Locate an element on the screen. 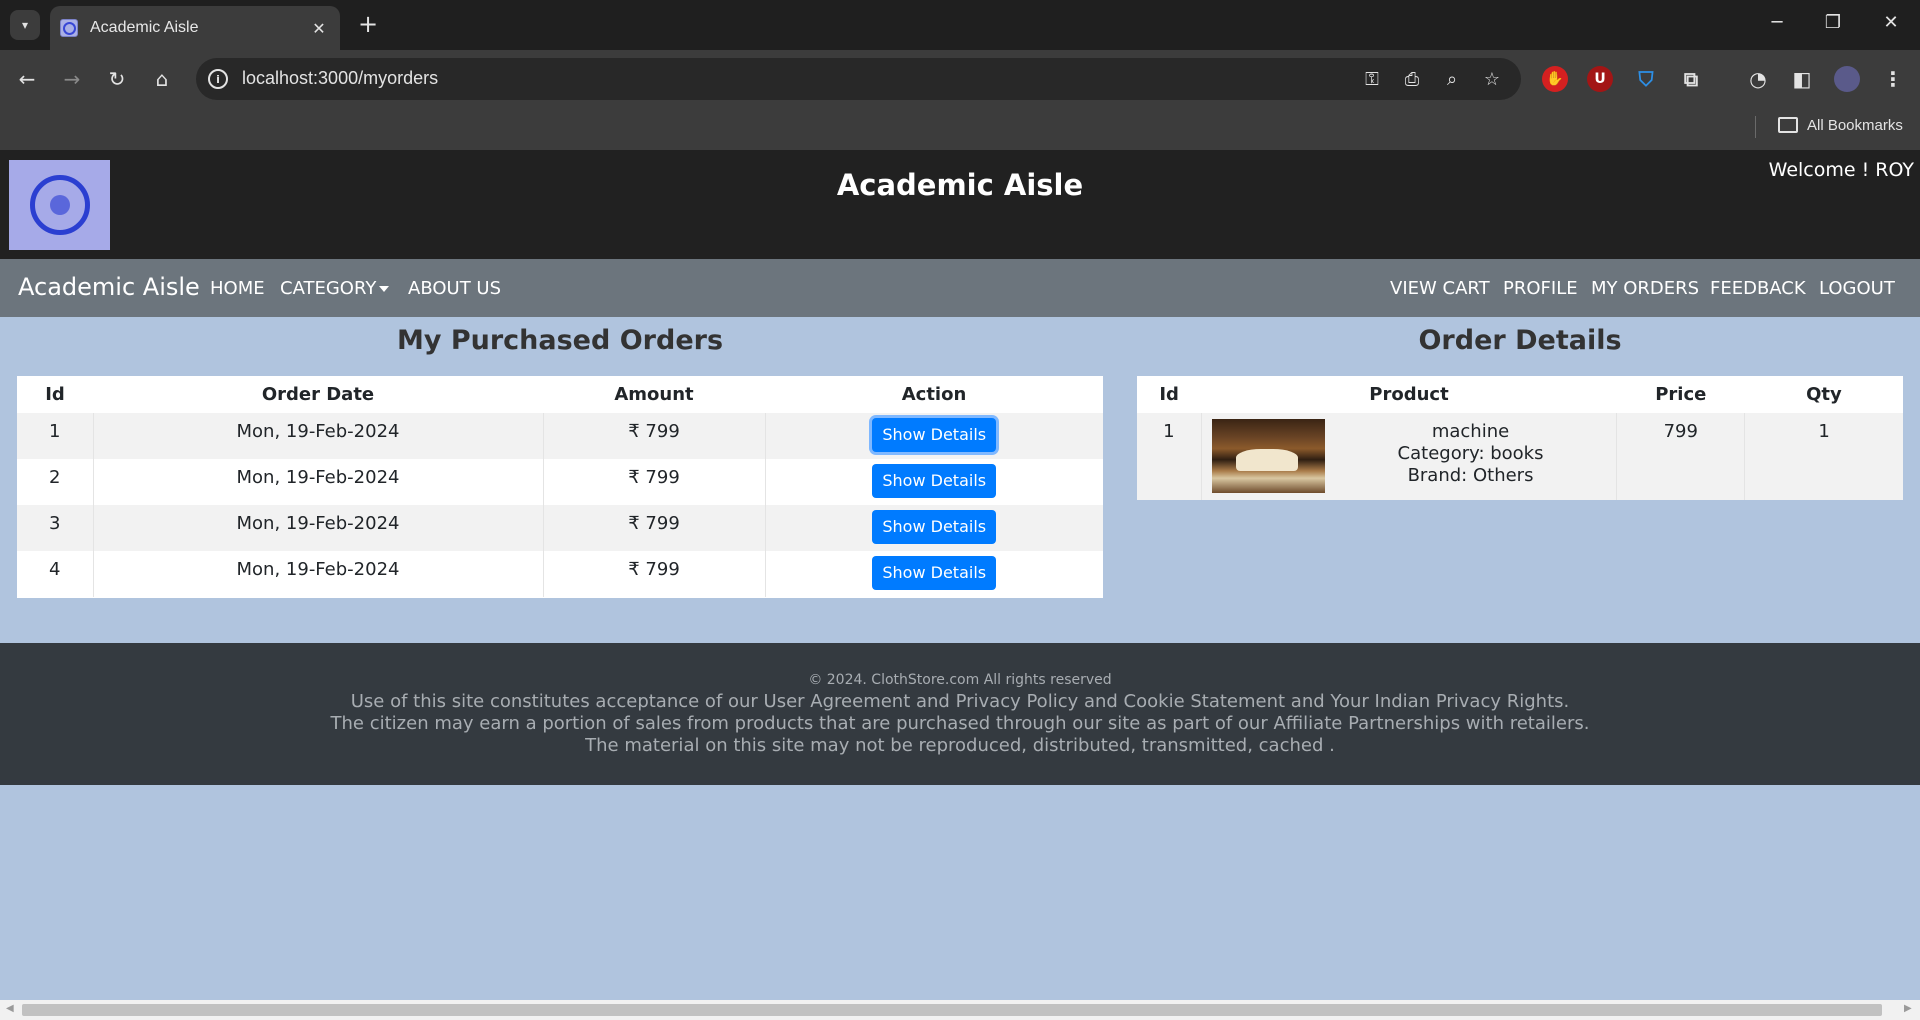  reload-icon: ↻ is located at coordinates (117, 79).